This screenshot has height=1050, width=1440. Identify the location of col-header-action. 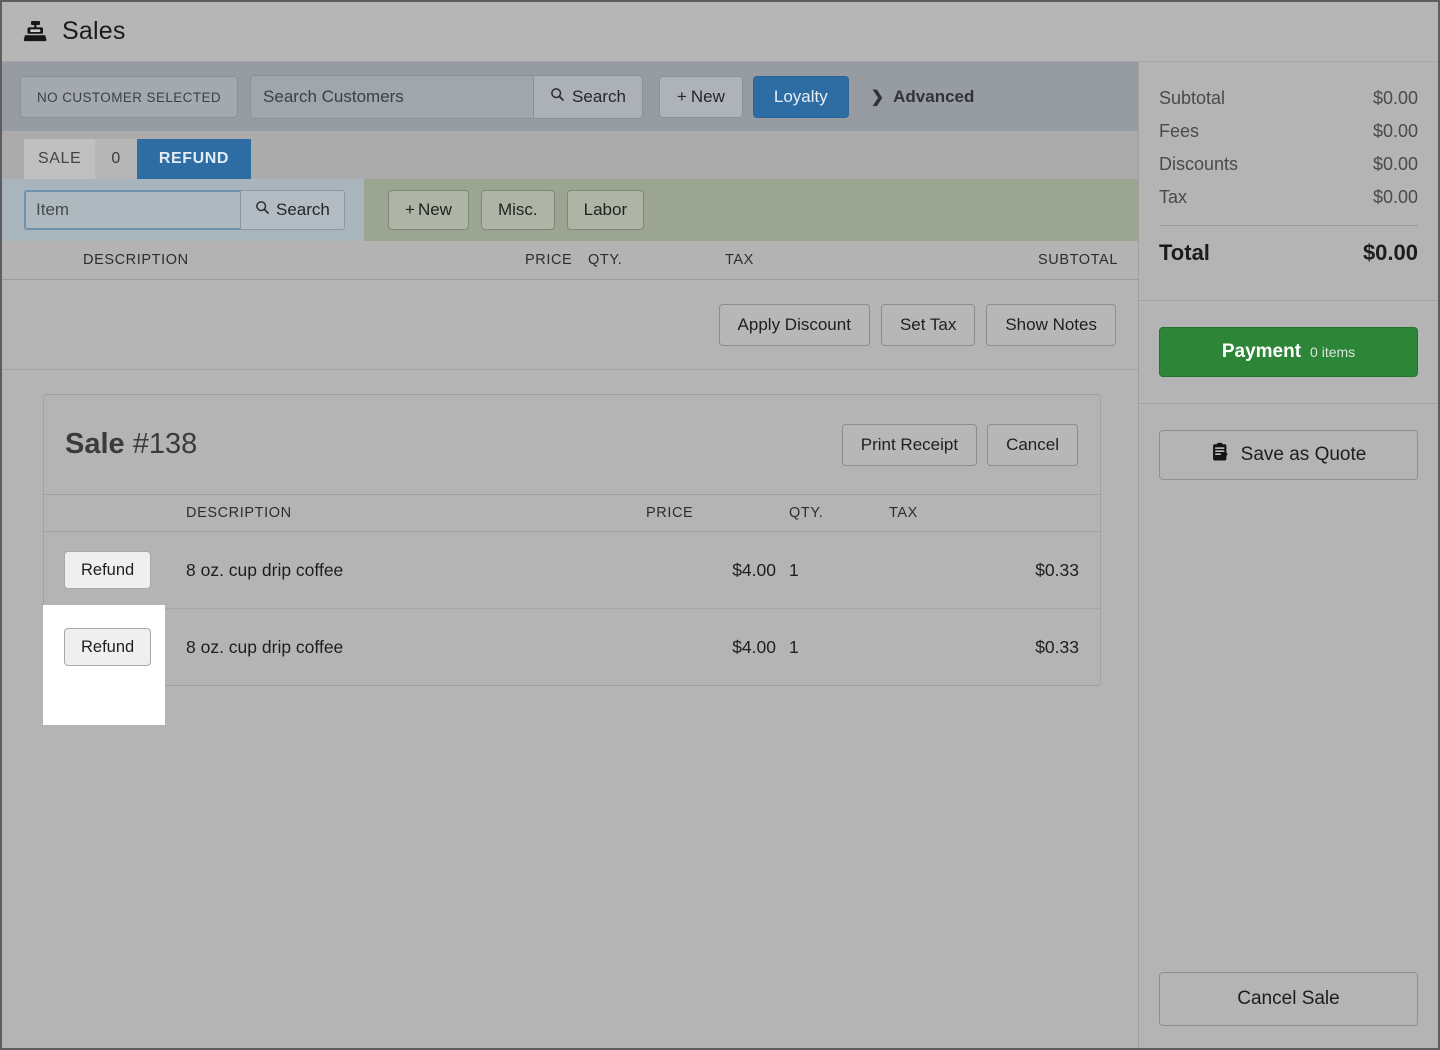
(115, 513).